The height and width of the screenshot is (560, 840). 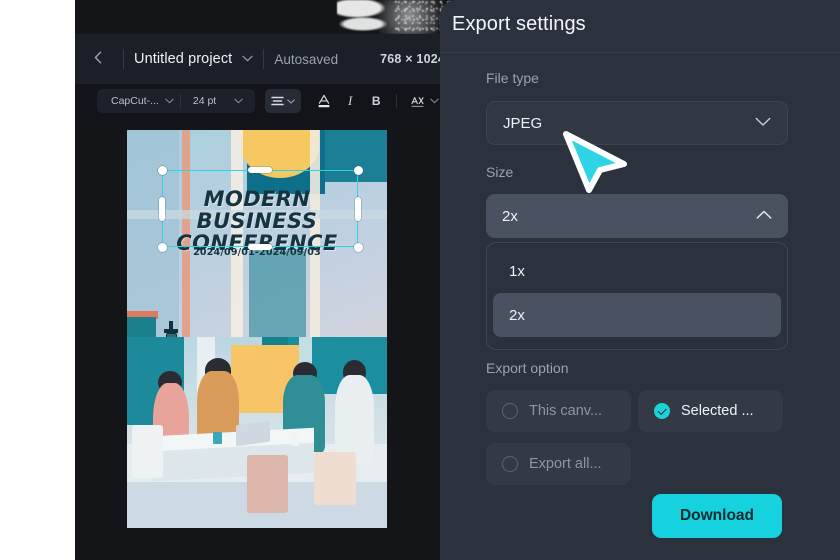 I want to click on size-label: Size, so click(x=500, y=172).